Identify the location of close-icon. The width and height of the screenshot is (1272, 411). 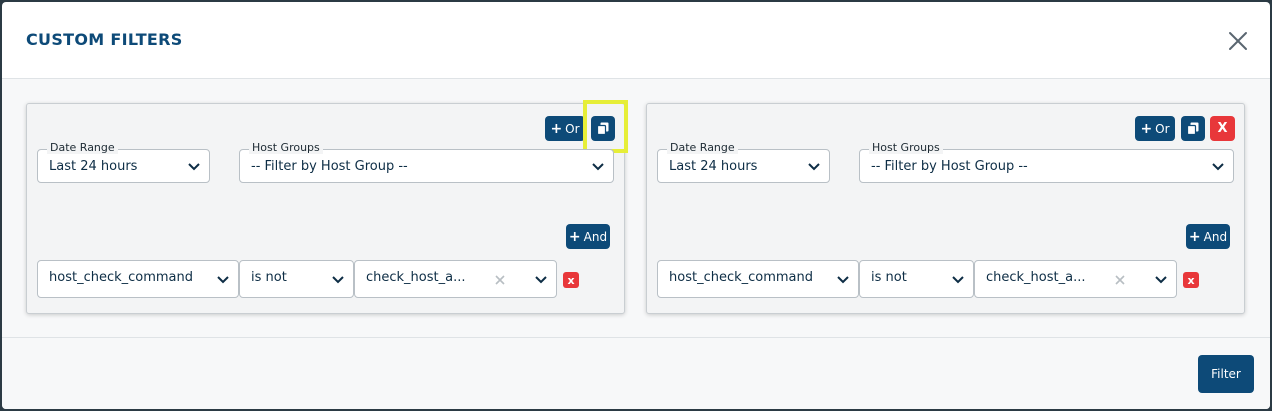
(1238, 41).